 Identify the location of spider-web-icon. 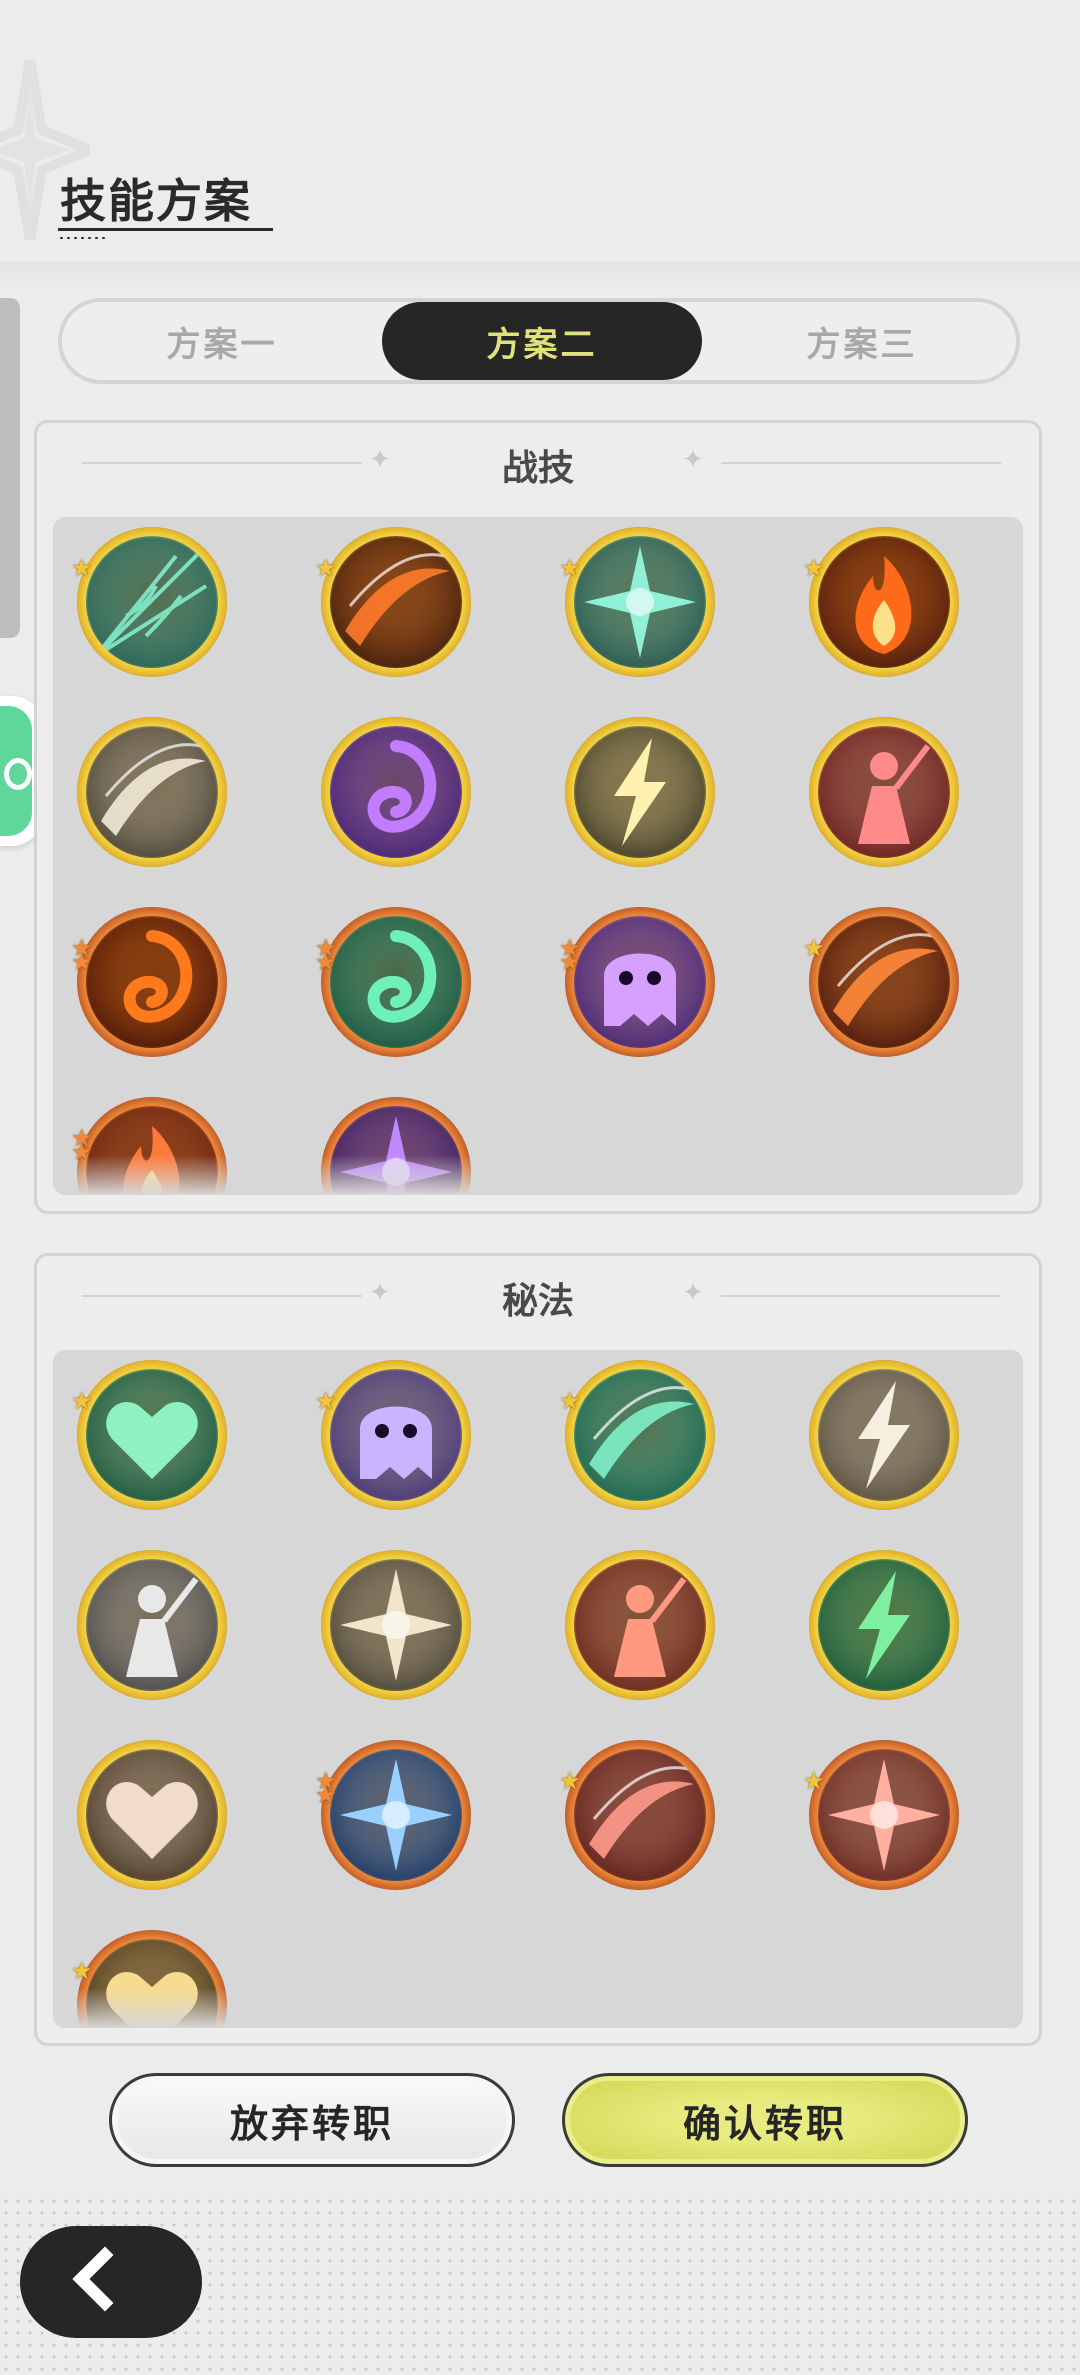
(152, 602).